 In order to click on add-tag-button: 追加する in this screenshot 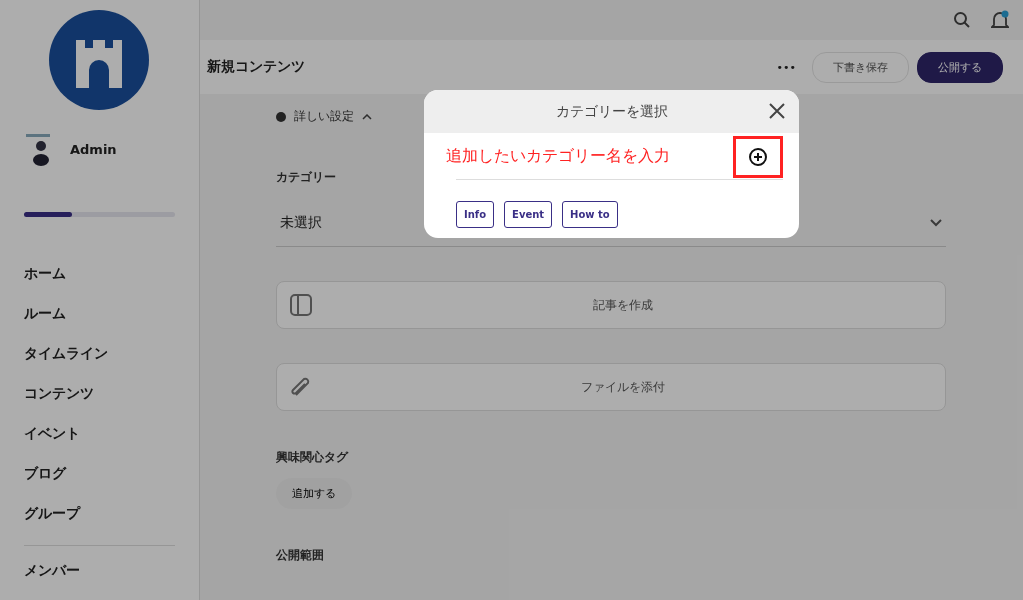, I will do `click(314, 493)`.